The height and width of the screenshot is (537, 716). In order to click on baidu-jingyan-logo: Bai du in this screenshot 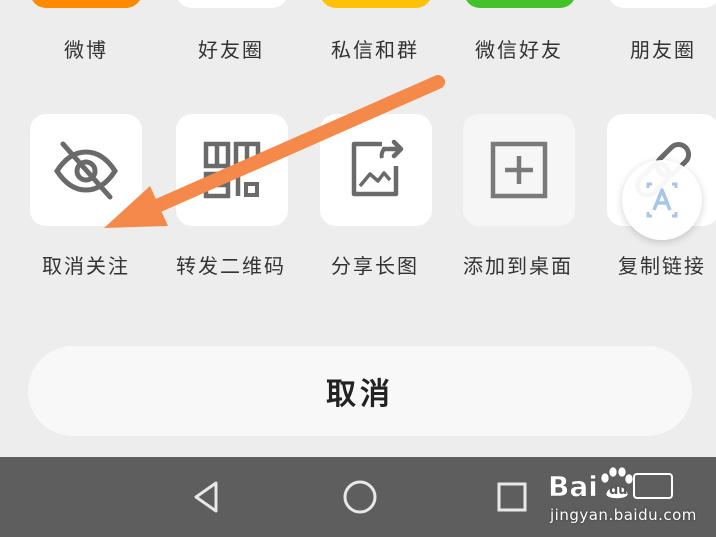, I will do `click(610, 484)`.